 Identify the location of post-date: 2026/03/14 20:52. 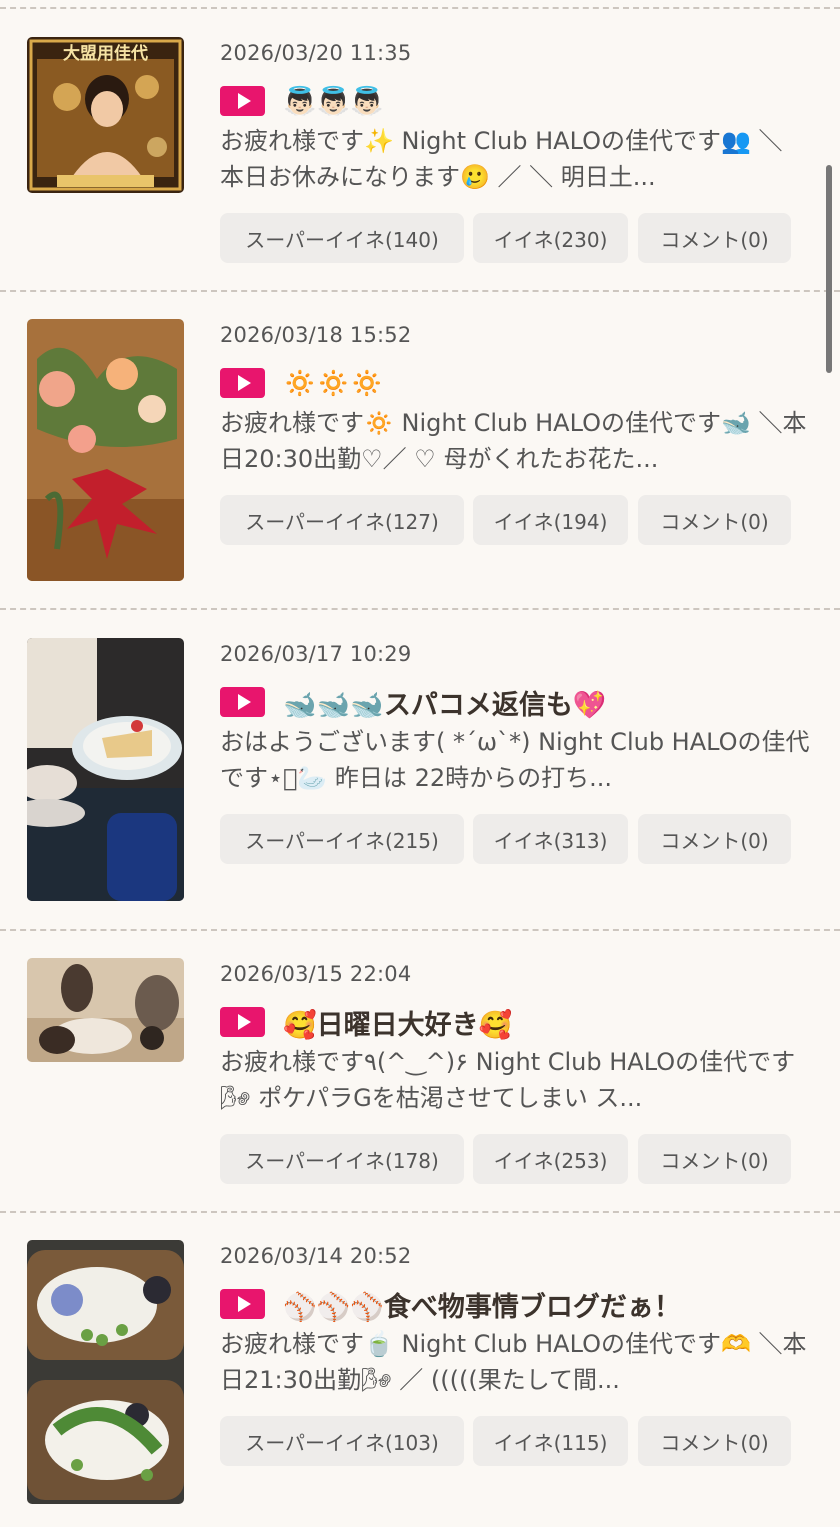
(316, 1256).